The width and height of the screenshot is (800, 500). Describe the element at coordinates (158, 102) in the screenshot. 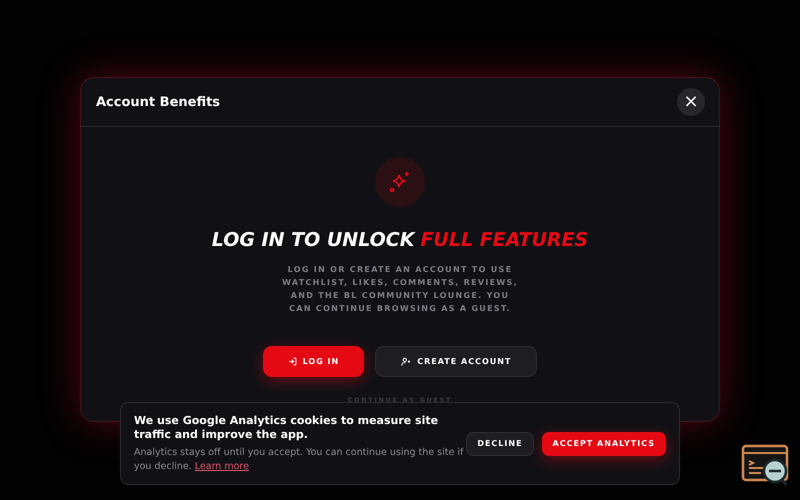

I see `modal-title: Account Benefits` at that location.